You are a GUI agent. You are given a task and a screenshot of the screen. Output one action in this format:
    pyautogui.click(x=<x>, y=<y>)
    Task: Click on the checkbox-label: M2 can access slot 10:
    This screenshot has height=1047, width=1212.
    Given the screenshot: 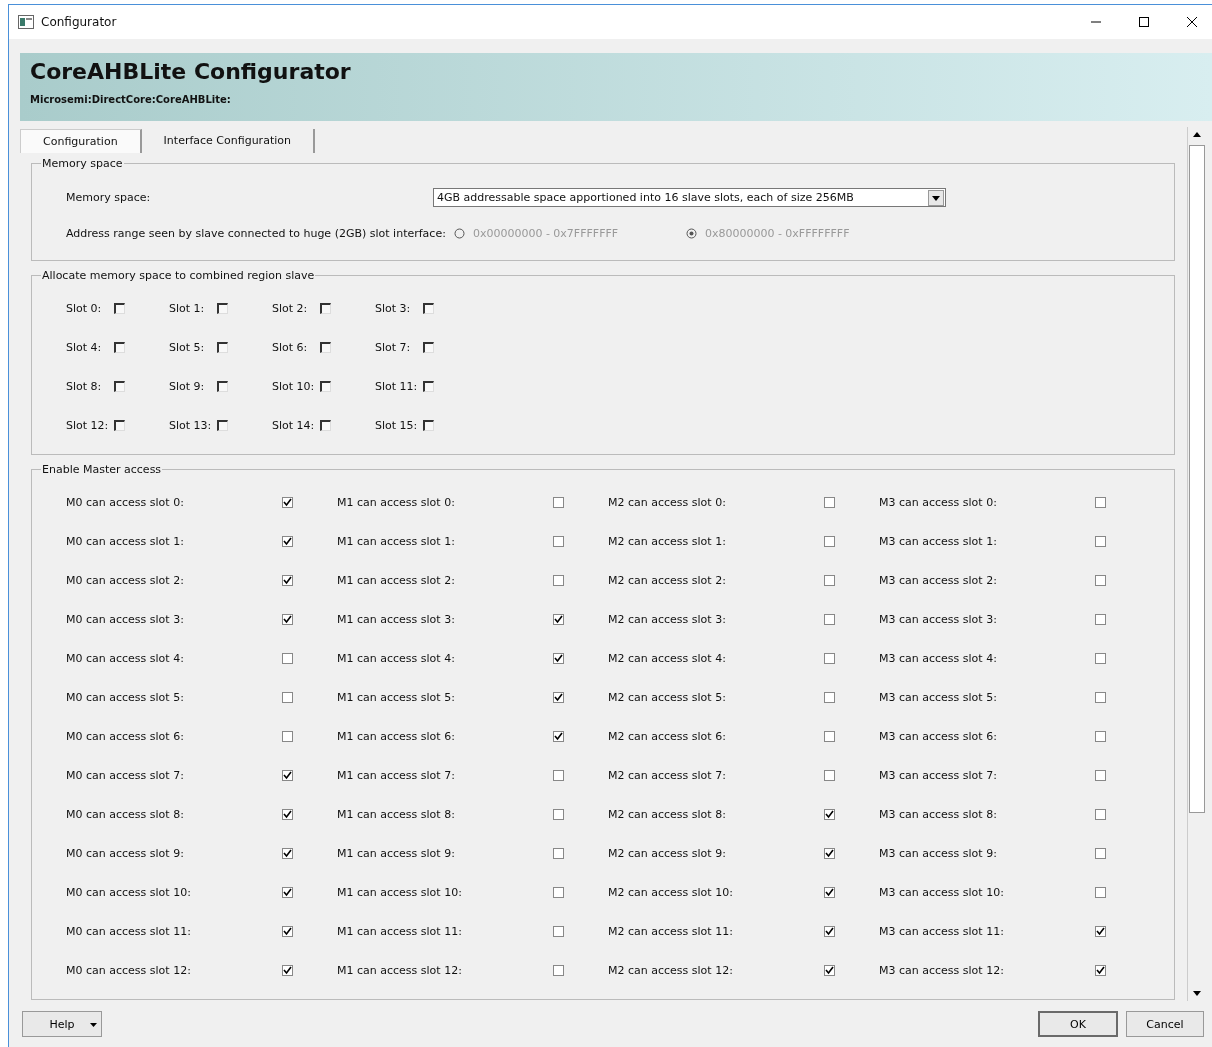 What is the action you would take?
    pyautogui.click(x=671, y=892)
    